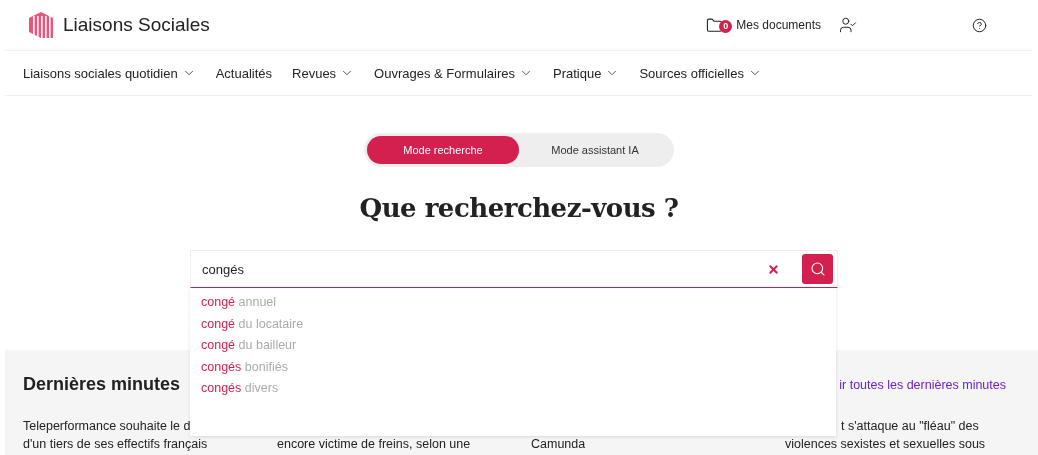  Describe the element at coordinates (444, 73) in the screenshot. I see `nav-item: Ouvrages & Formulaires` at that location.